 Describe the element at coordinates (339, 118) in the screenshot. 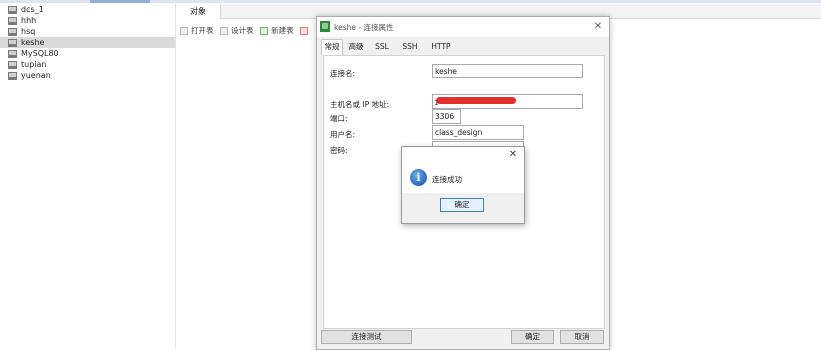

I see `port-label: 端口:` at that location.